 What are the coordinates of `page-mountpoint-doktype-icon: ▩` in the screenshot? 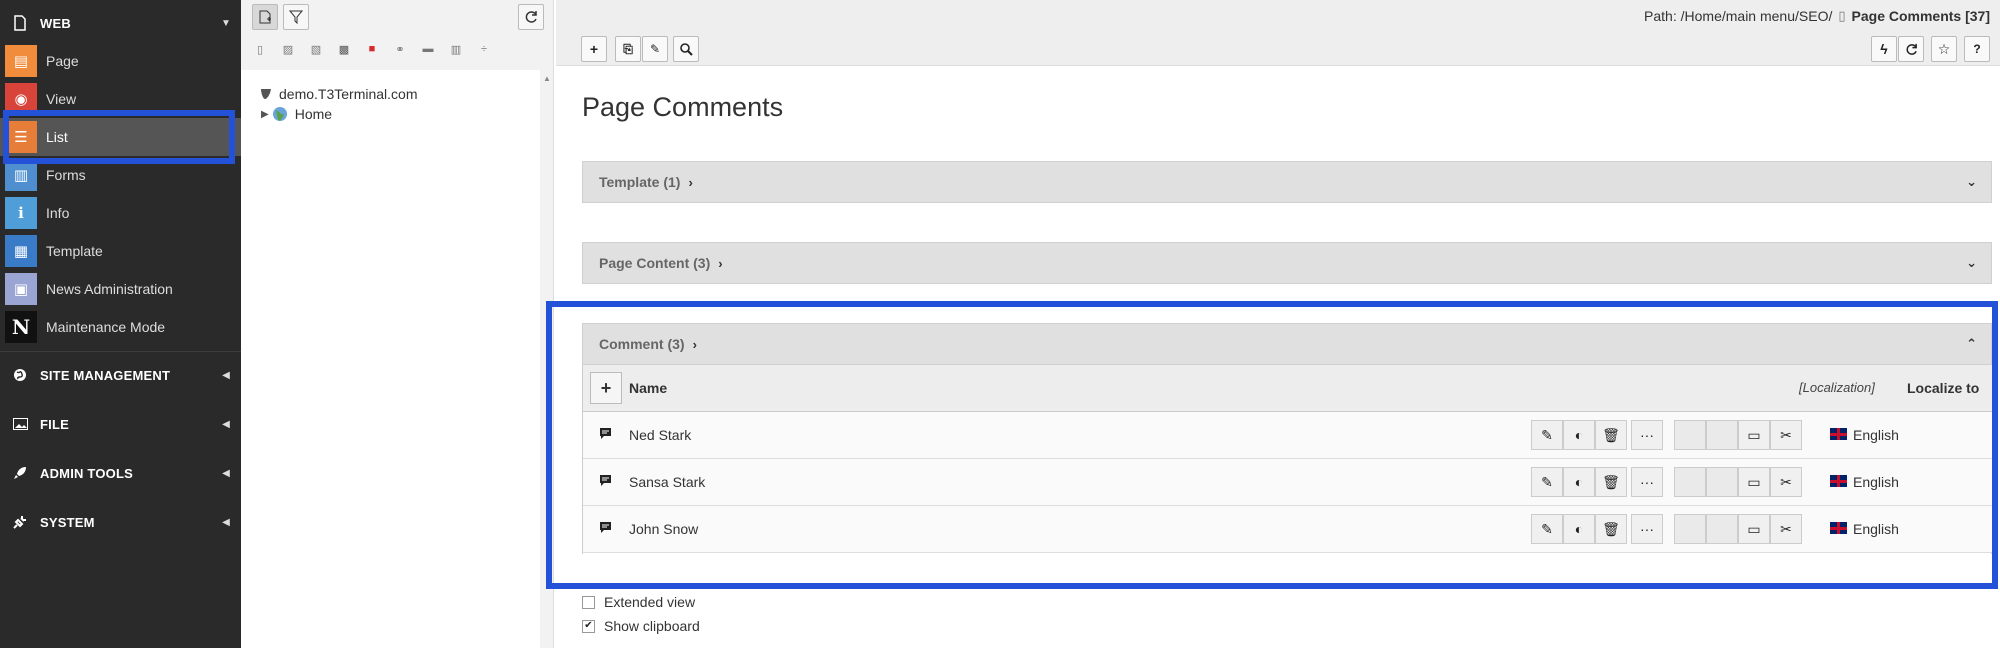 It's located at (344, 49).